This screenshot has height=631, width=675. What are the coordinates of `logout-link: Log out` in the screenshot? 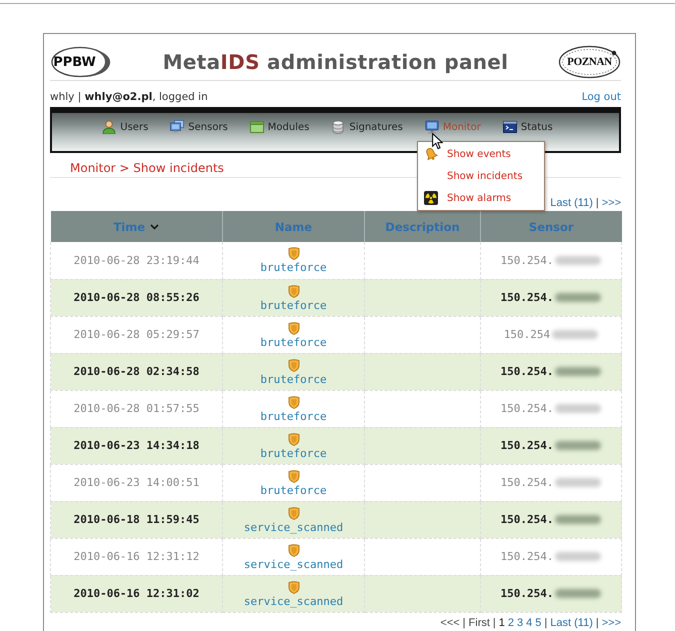 It's located at (601, 97).